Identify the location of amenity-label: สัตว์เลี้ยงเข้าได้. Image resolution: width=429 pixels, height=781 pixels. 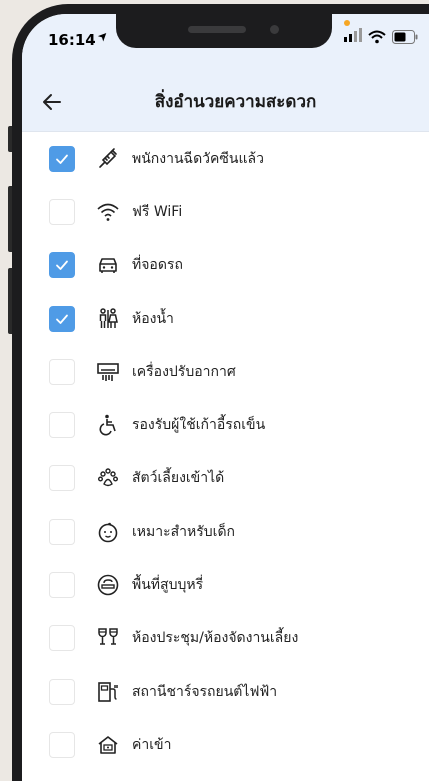
(178, 478).